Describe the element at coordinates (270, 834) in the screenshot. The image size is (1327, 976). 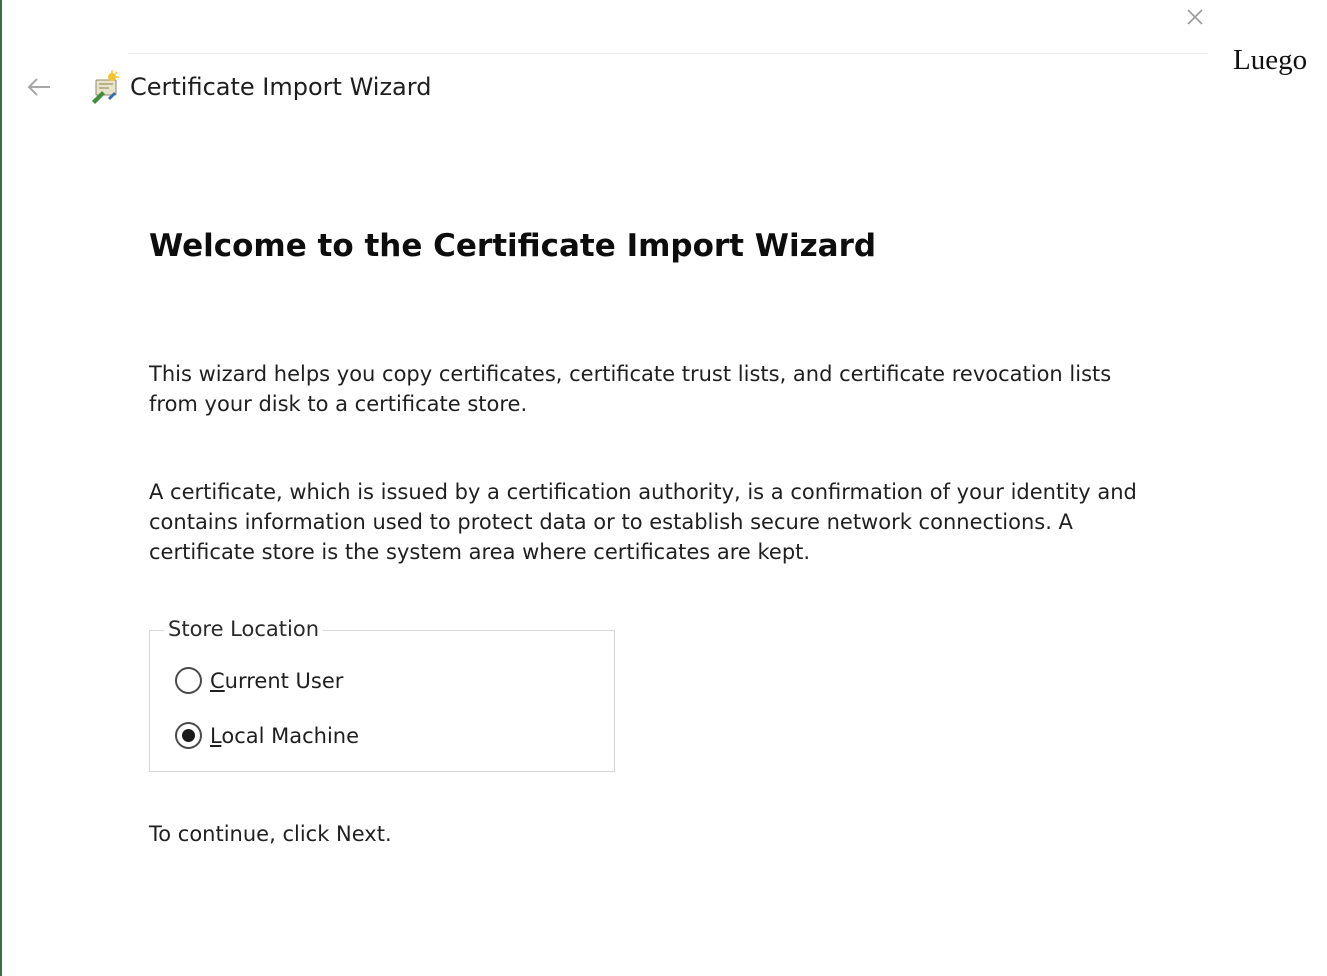
I see `continue-instruction: To continue, click Next.` at that location.